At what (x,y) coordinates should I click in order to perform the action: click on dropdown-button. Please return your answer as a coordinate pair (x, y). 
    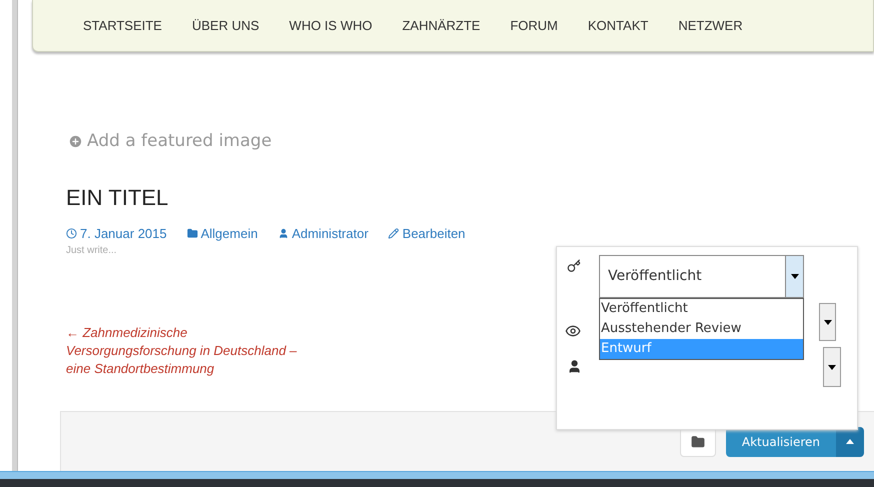
    Looking at the image, I should click on (850, 441).